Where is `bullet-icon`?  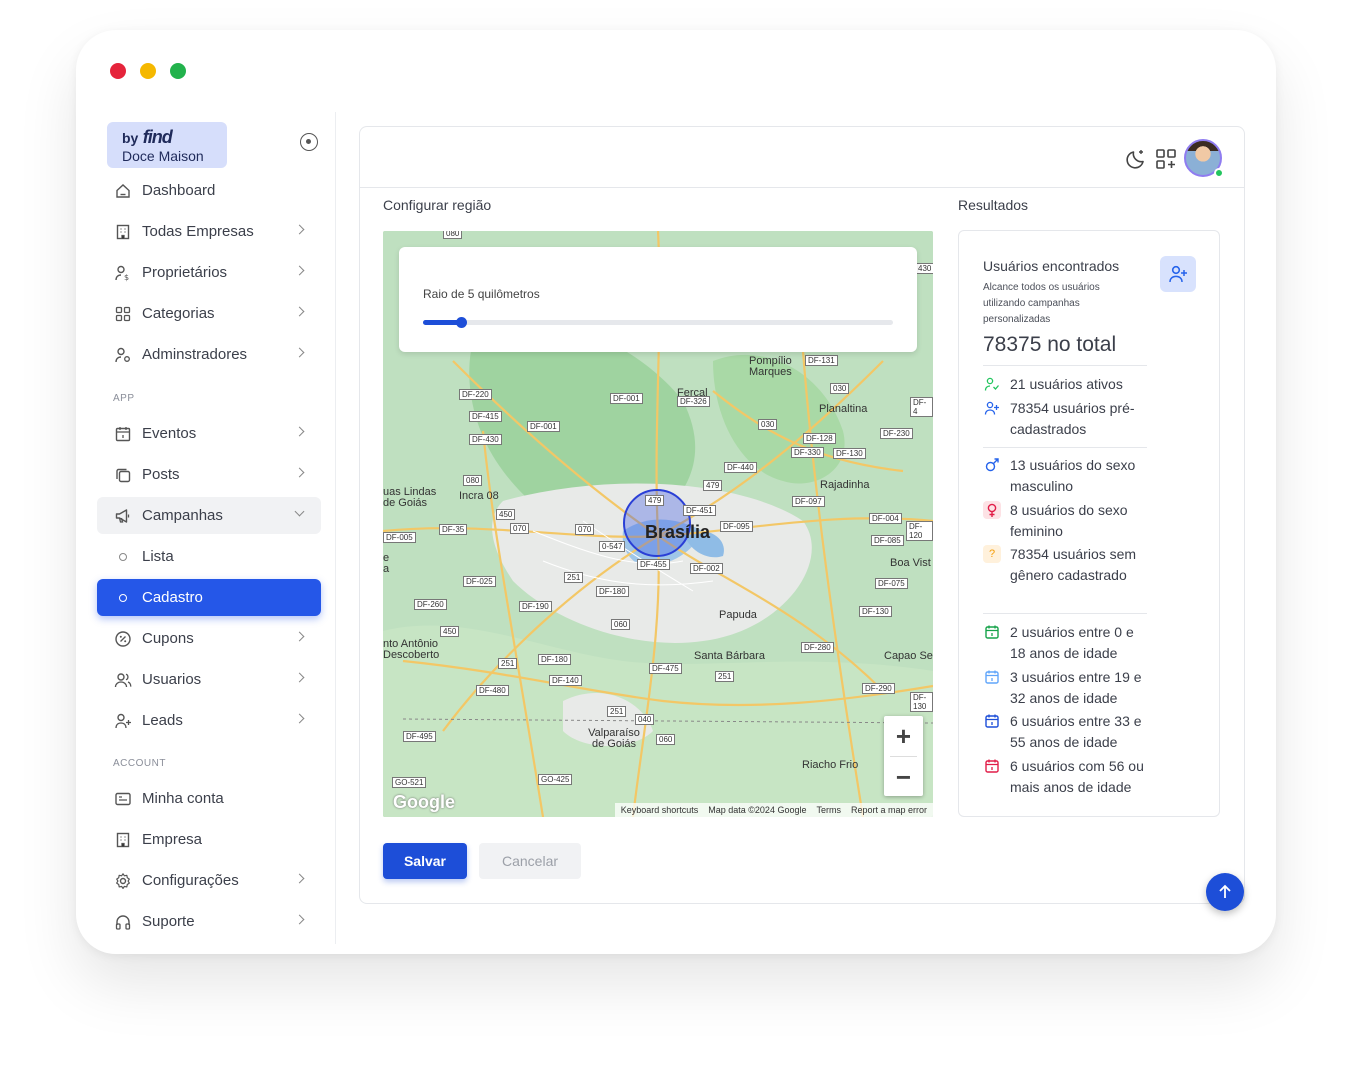 bullet-icon is located at coordinates (123, 556).